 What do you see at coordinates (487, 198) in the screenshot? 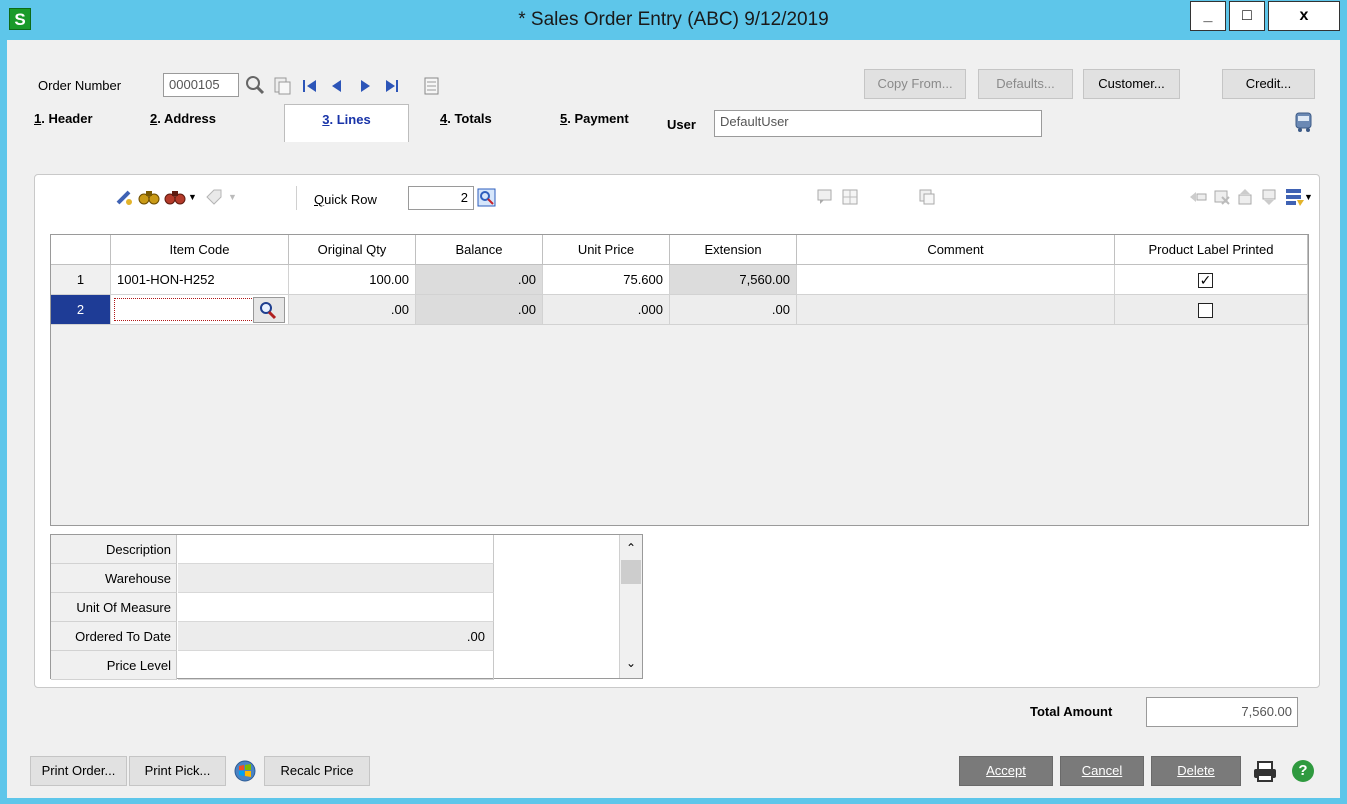
I see `quick-row-go-icon` at bounding box center [487, 198].